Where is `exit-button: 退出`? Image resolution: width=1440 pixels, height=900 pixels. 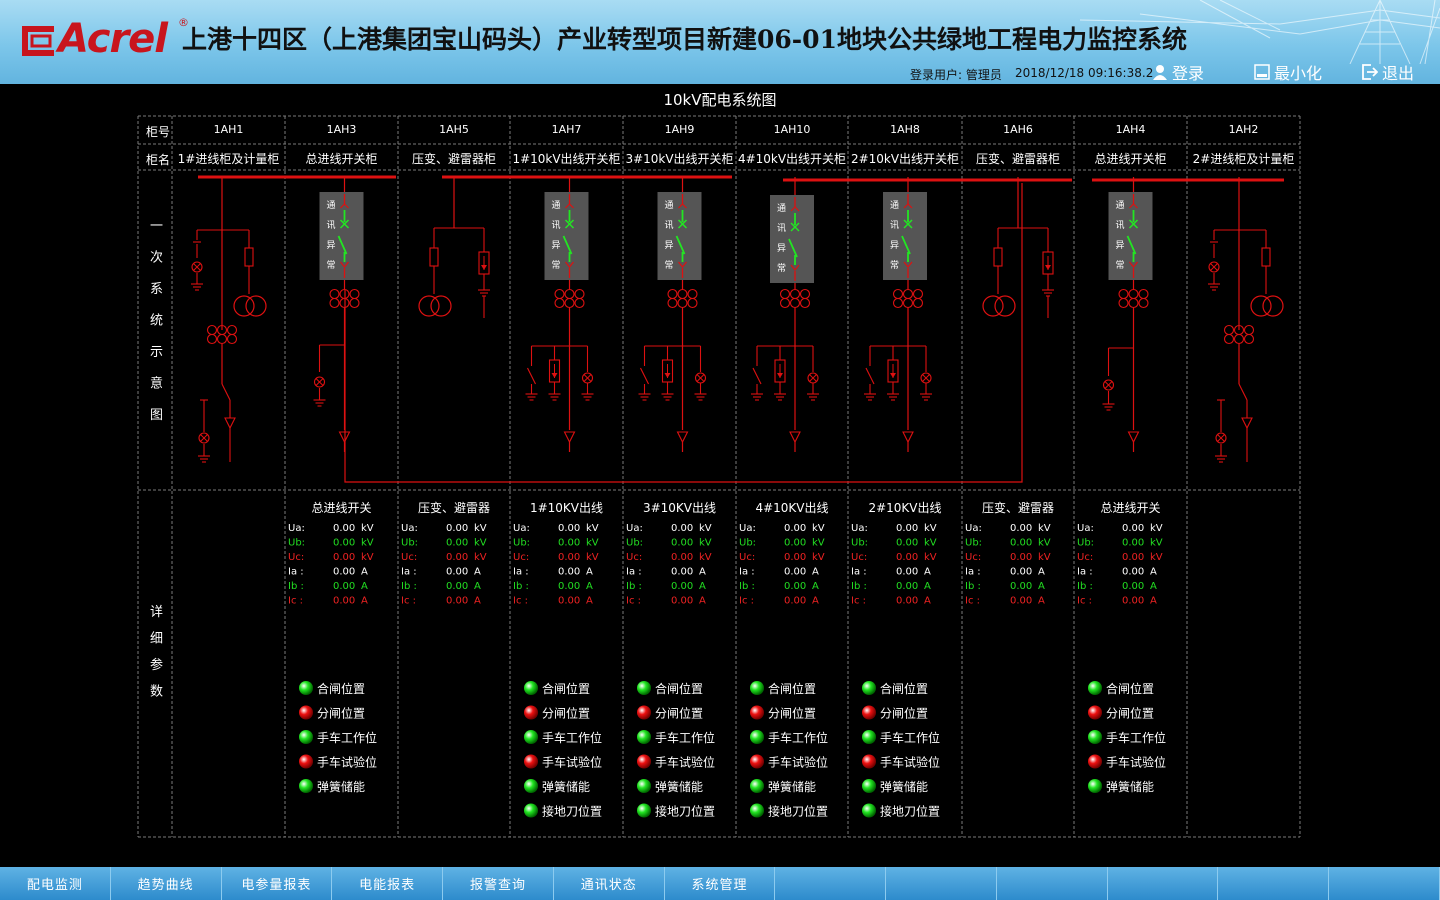
exit-button: 退出 is located at coordinates (1388, 72).